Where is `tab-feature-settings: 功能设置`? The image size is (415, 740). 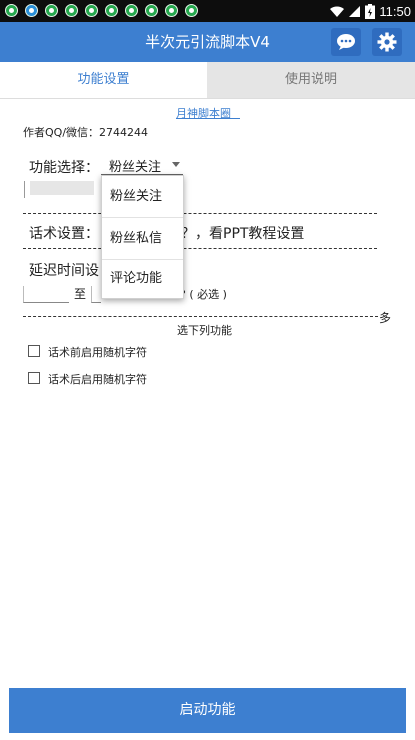 tab-feature-settings: 功能设置 is located at coordinates (103, 80).